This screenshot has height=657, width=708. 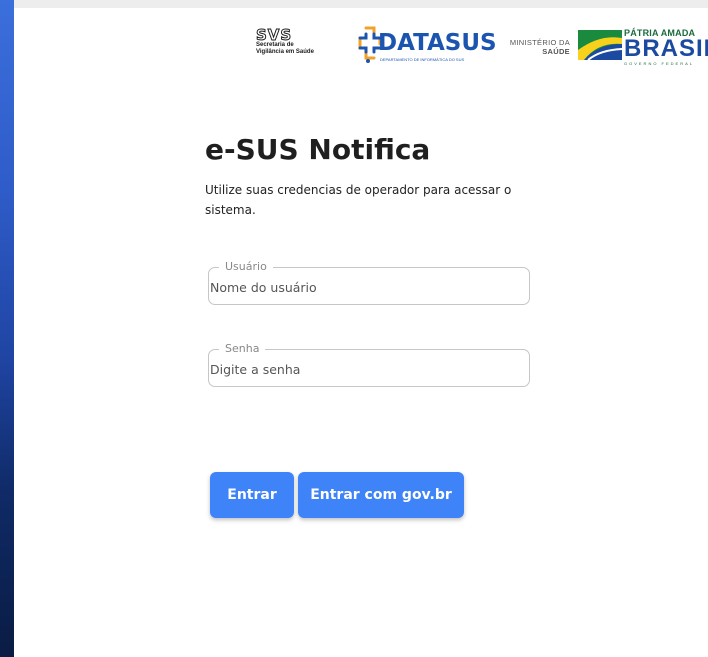 I want to click on page-title: e-SUS Notifica, so click(x=318, y=149).